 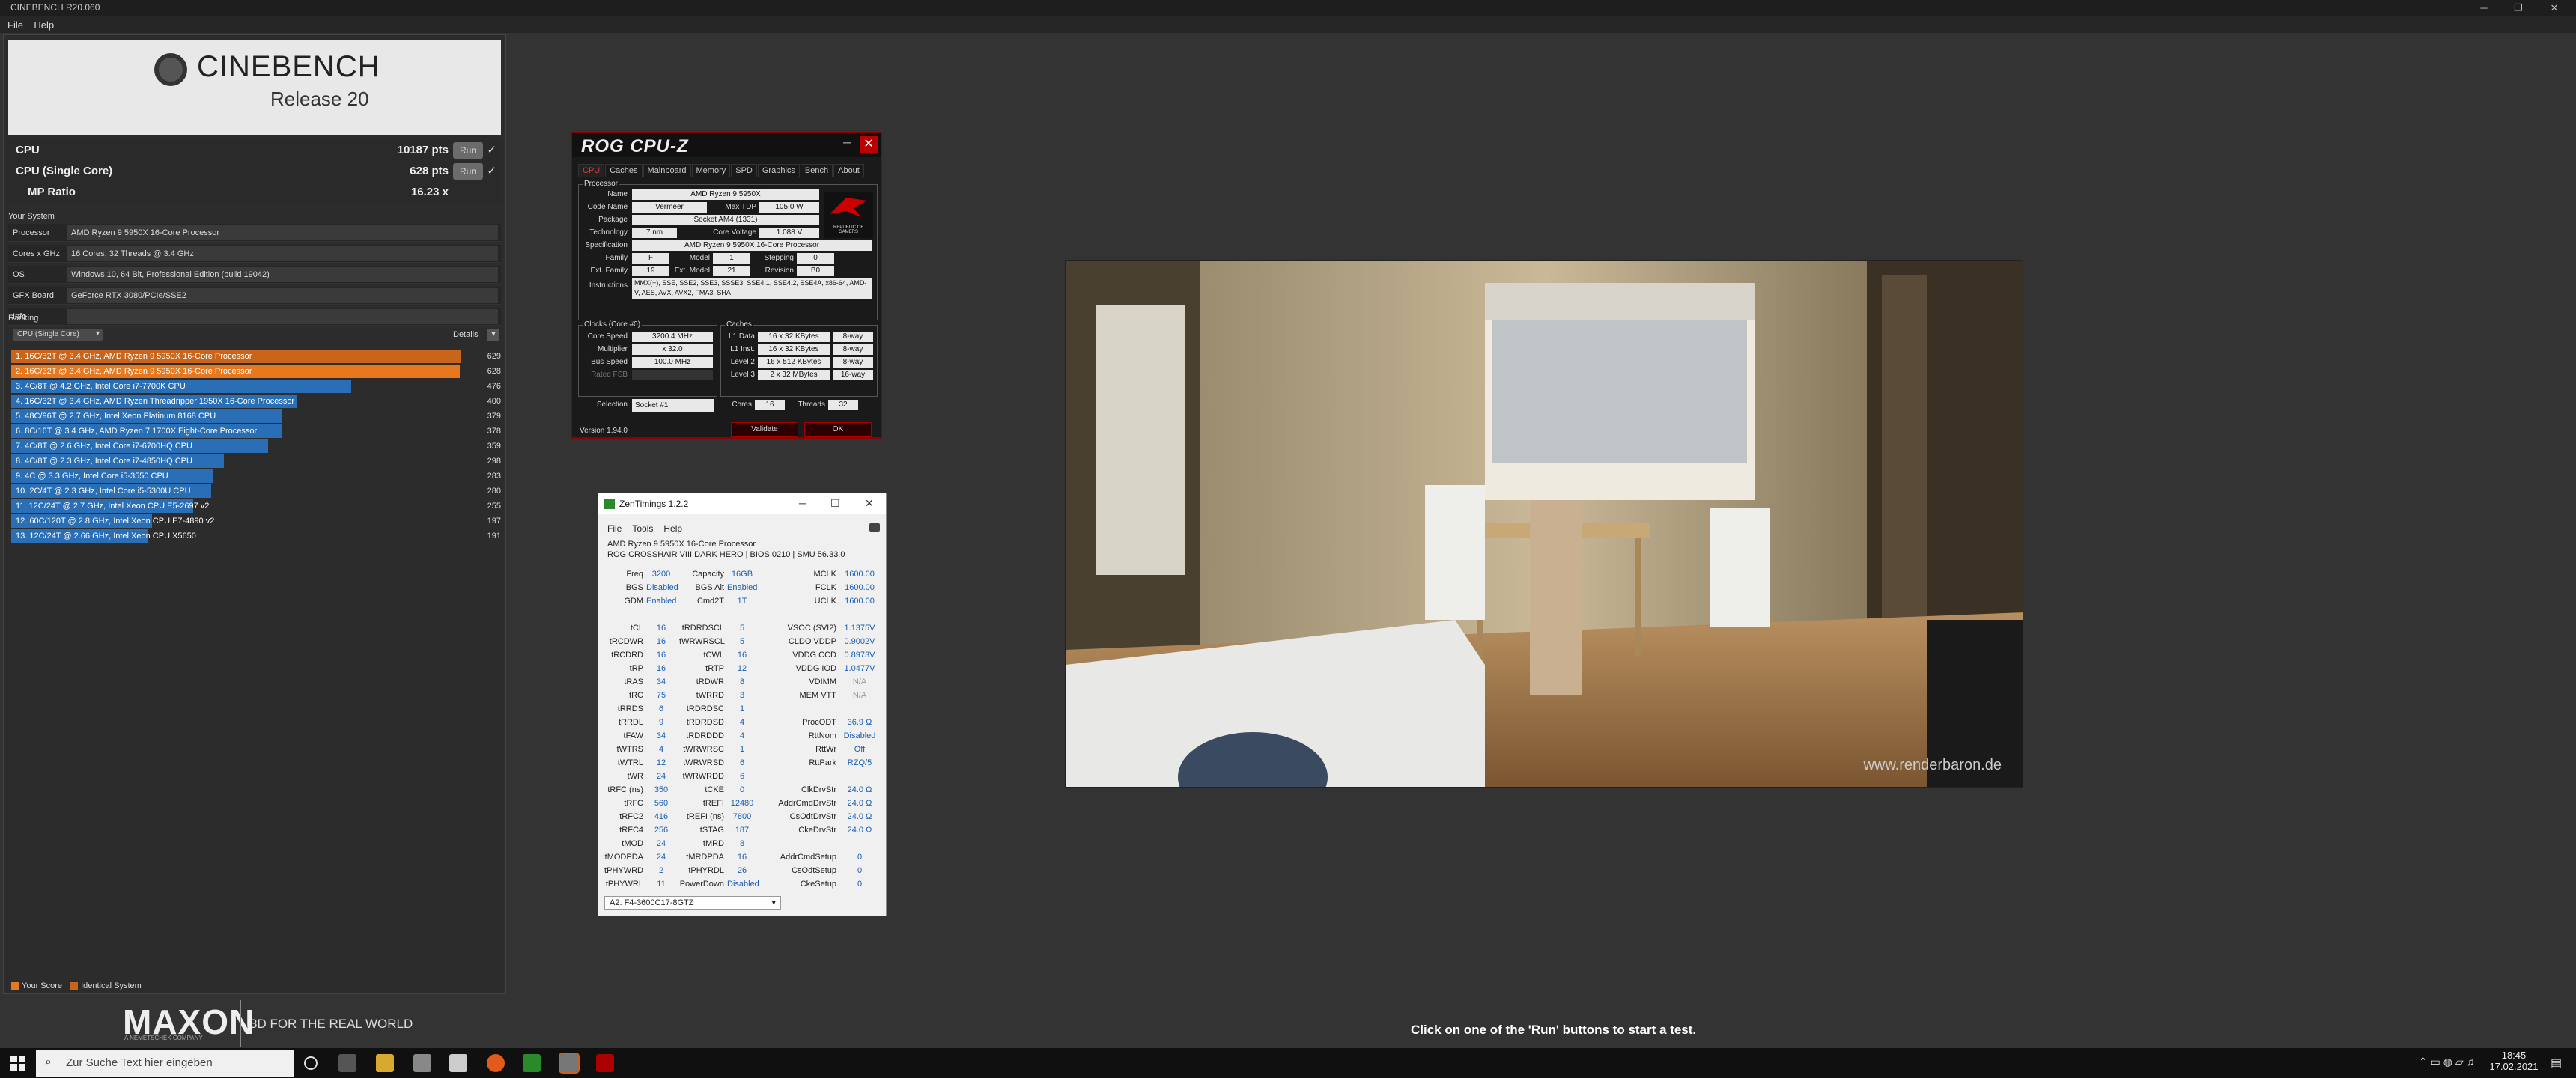 I want to click on taskbar-search: ⌕ Zur Suche Text hier eingeben, so click(x=165, y=1063).